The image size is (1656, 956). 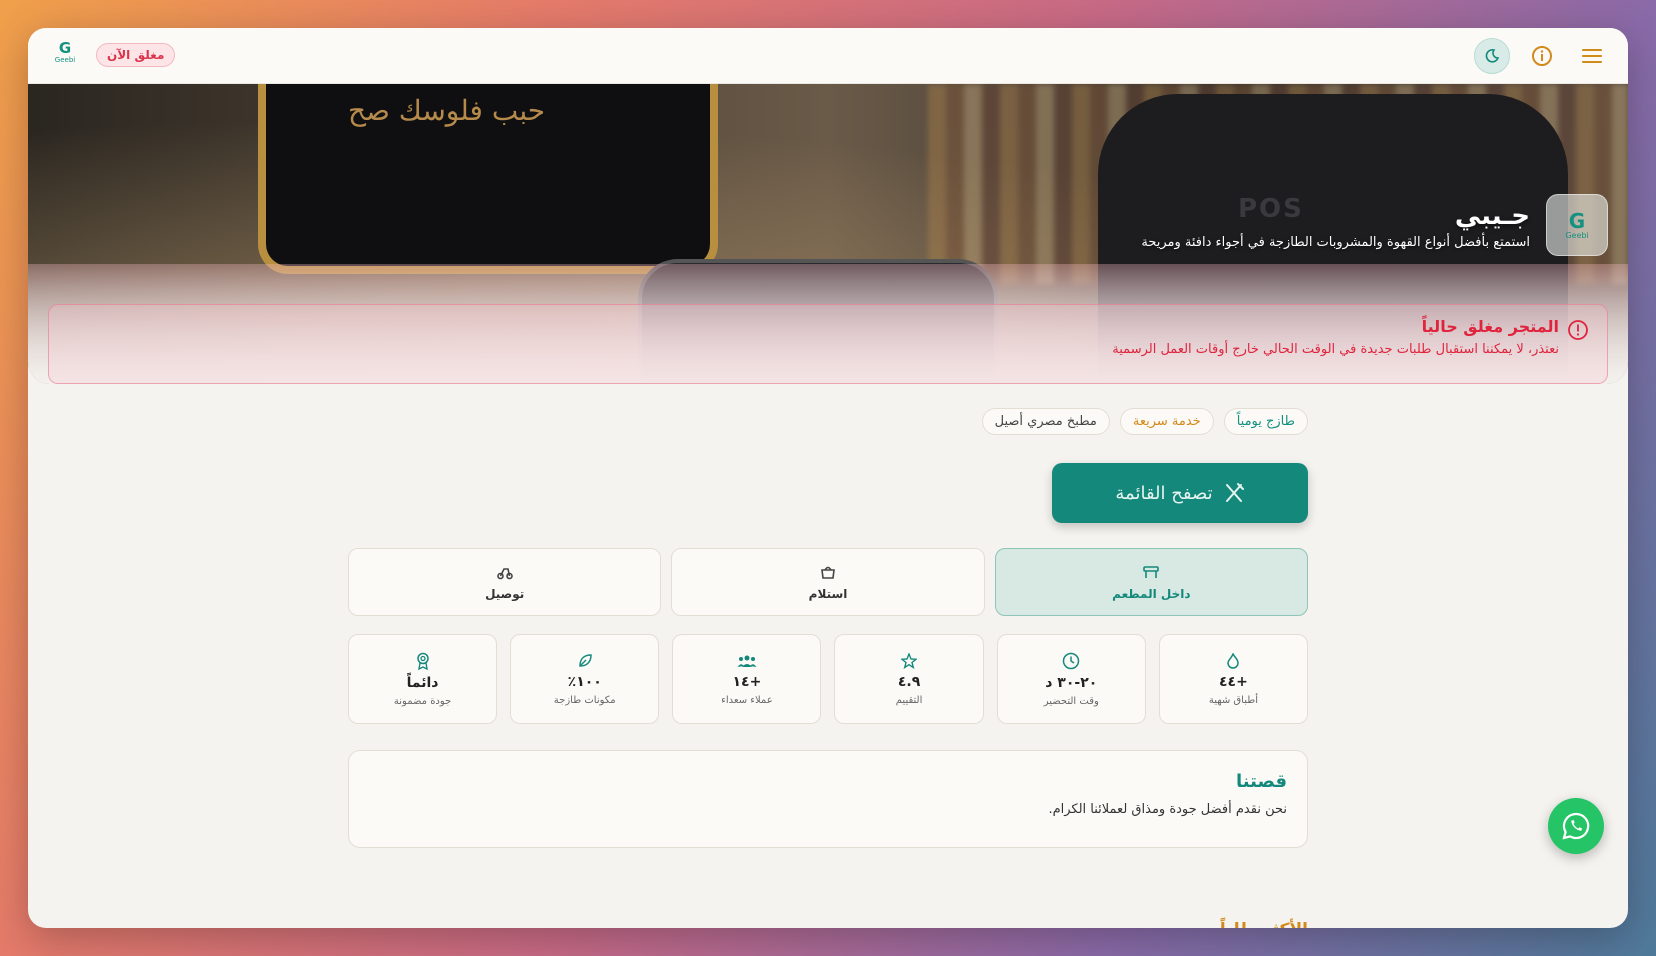 I want to click on hamburger-icon, so click(x=1592, y=56).